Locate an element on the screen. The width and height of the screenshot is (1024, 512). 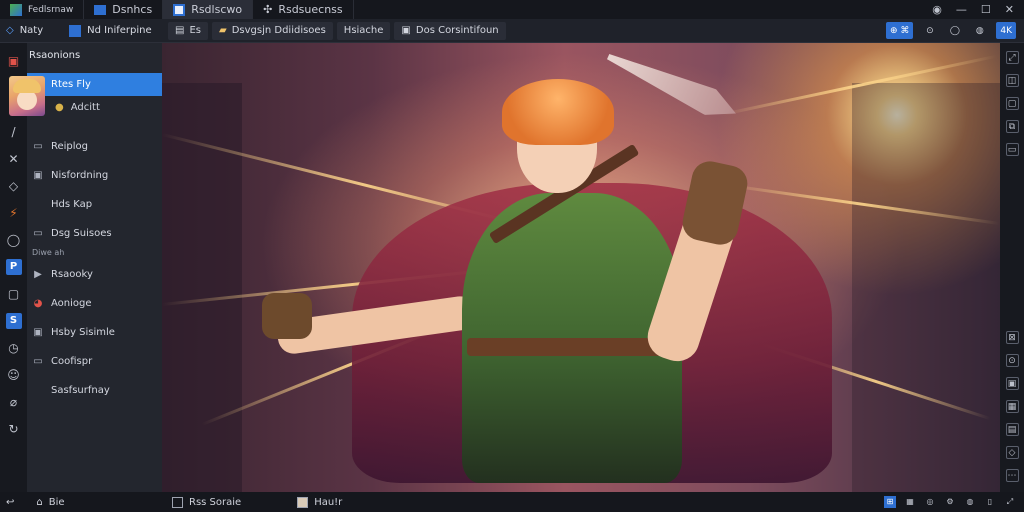
minimize-icon: — is located at coordinates (961, 9).